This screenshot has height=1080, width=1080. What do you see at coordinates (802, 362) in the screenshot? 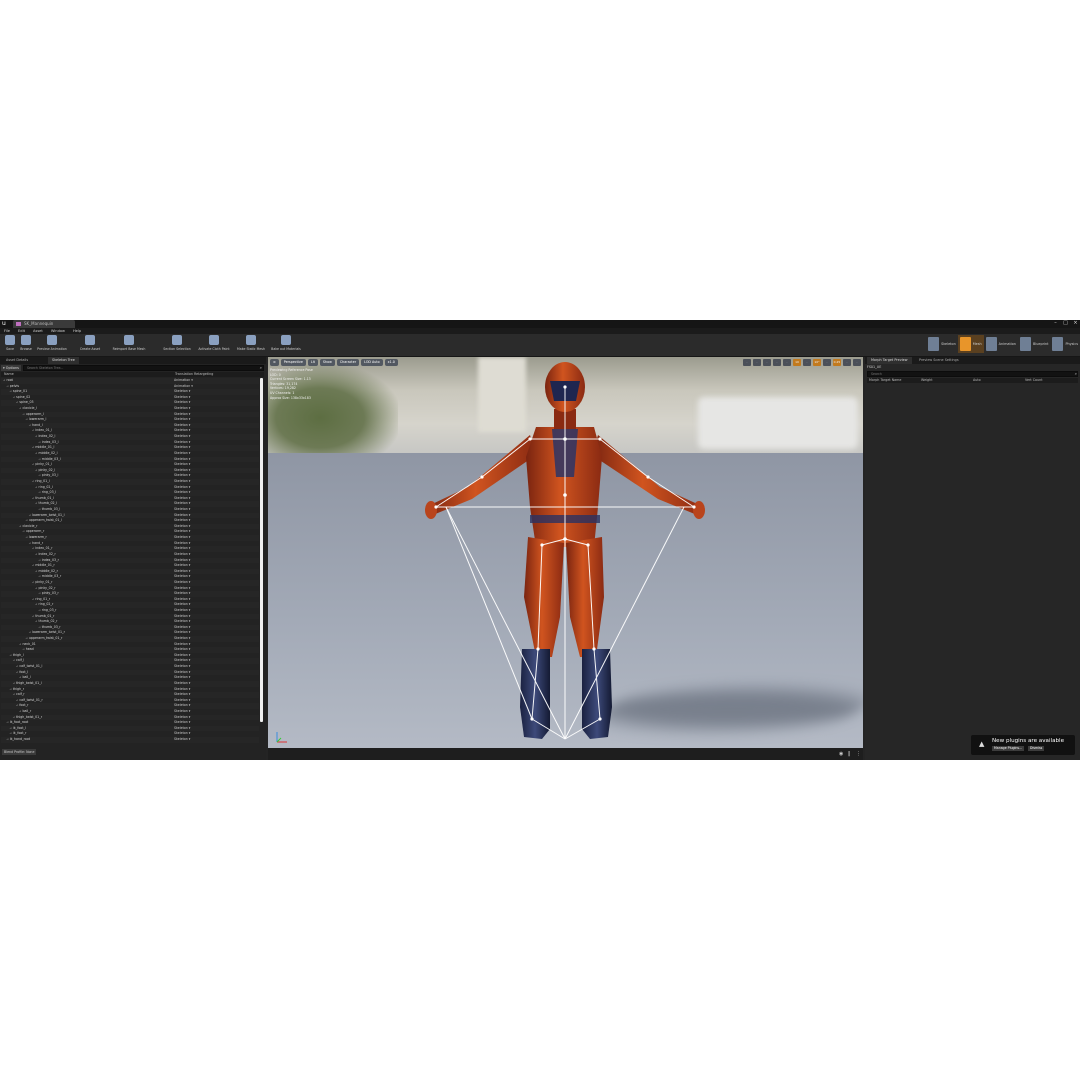
I see `viewport-transform-toolbar: · · · · · 10 · 10° · 0.25 · ·` at bounding box center [802, 362].